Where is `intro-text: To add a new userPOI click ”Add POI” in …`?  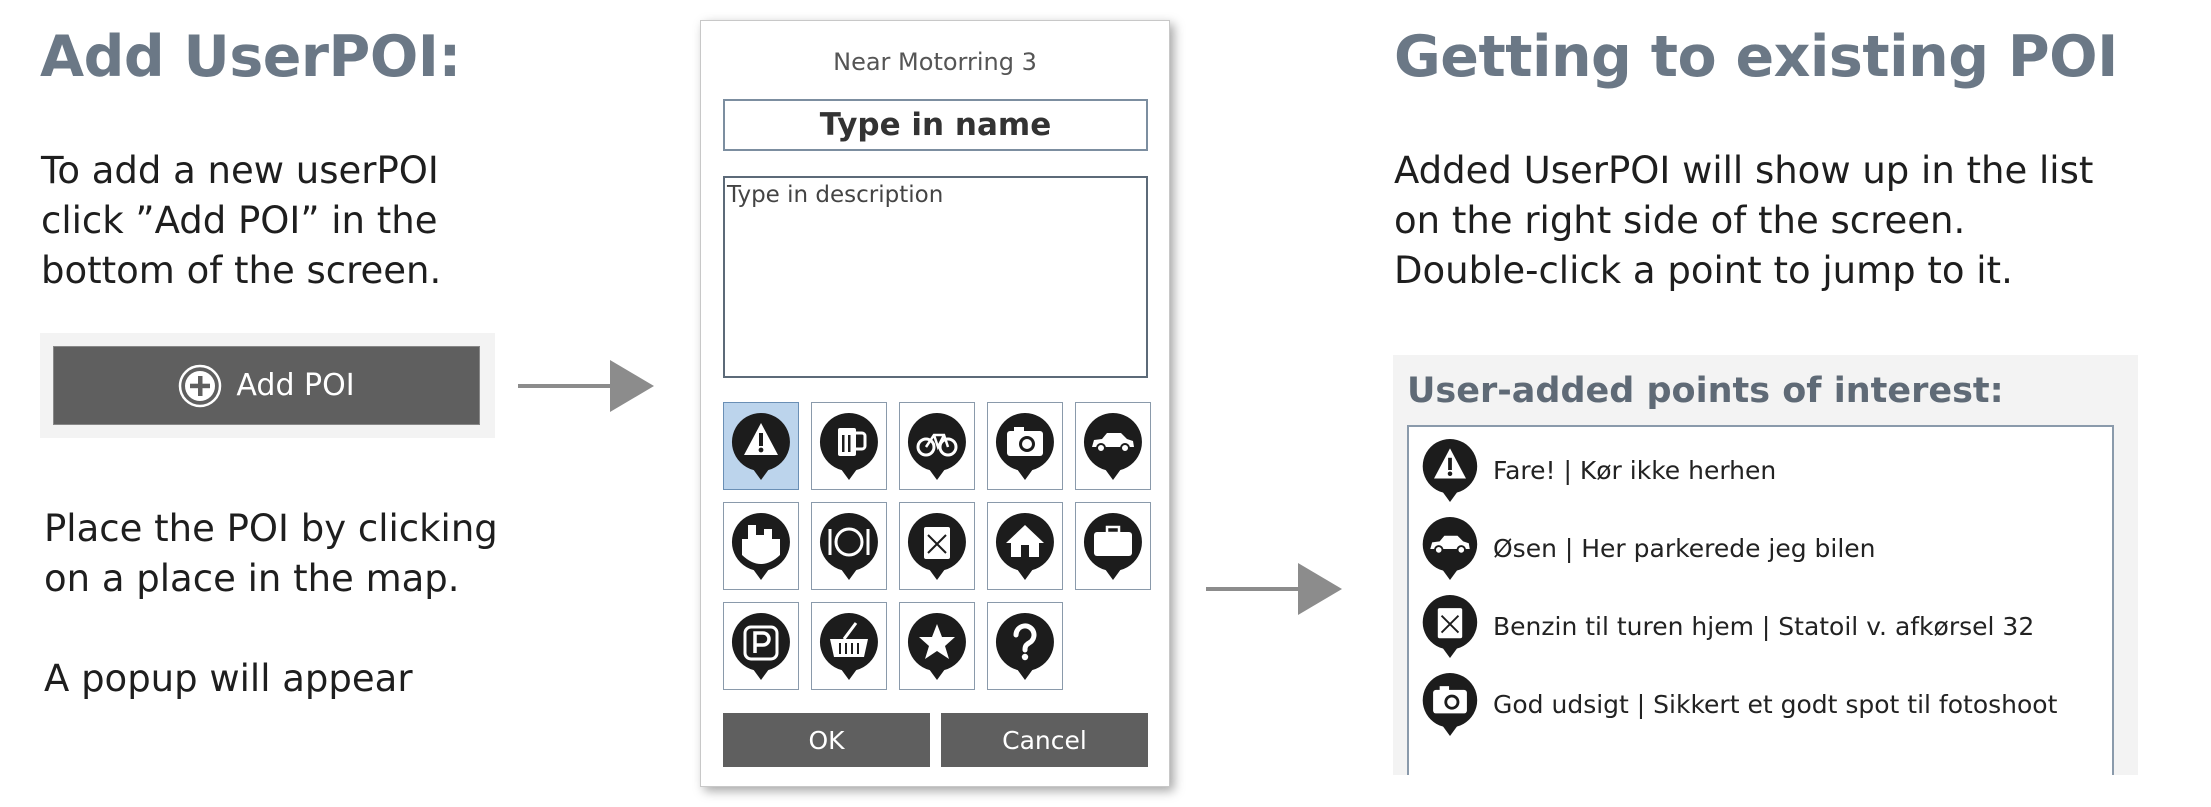 intro-text: To add a new userPOI click ”Add POI” in … is located at coordinates (241, 221).